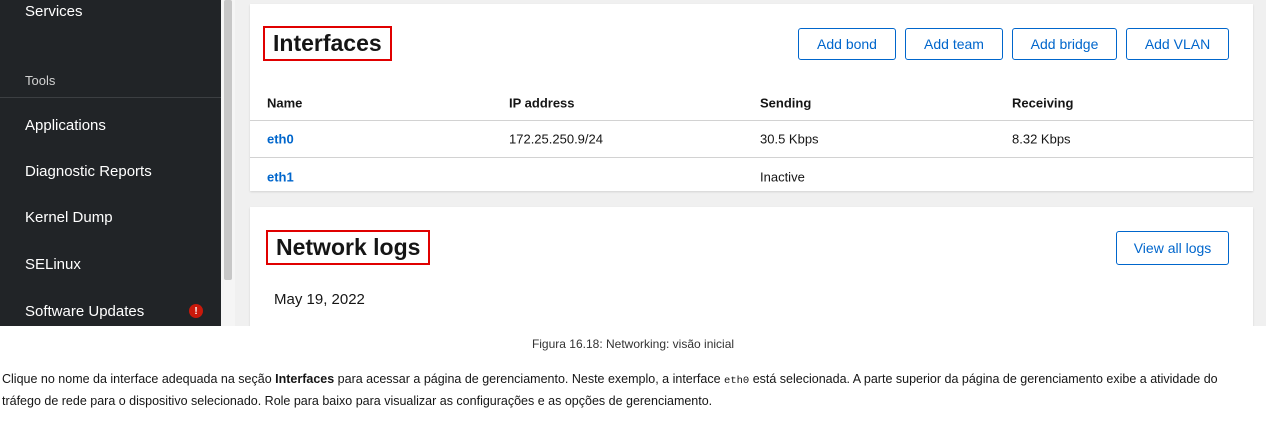  What do you see at coordinates (110, 97) in the screenshot?
I see `sidebar-divider` at bounding box center [110, 97].